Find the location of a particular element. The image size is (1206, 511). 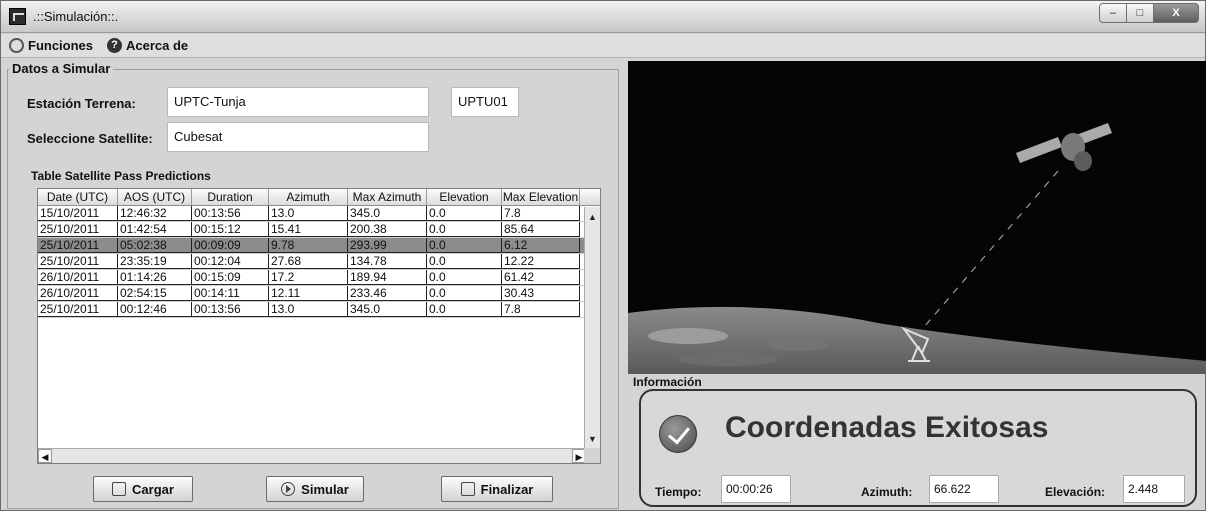

satellite-icon is located at coordinates (1064, 147).